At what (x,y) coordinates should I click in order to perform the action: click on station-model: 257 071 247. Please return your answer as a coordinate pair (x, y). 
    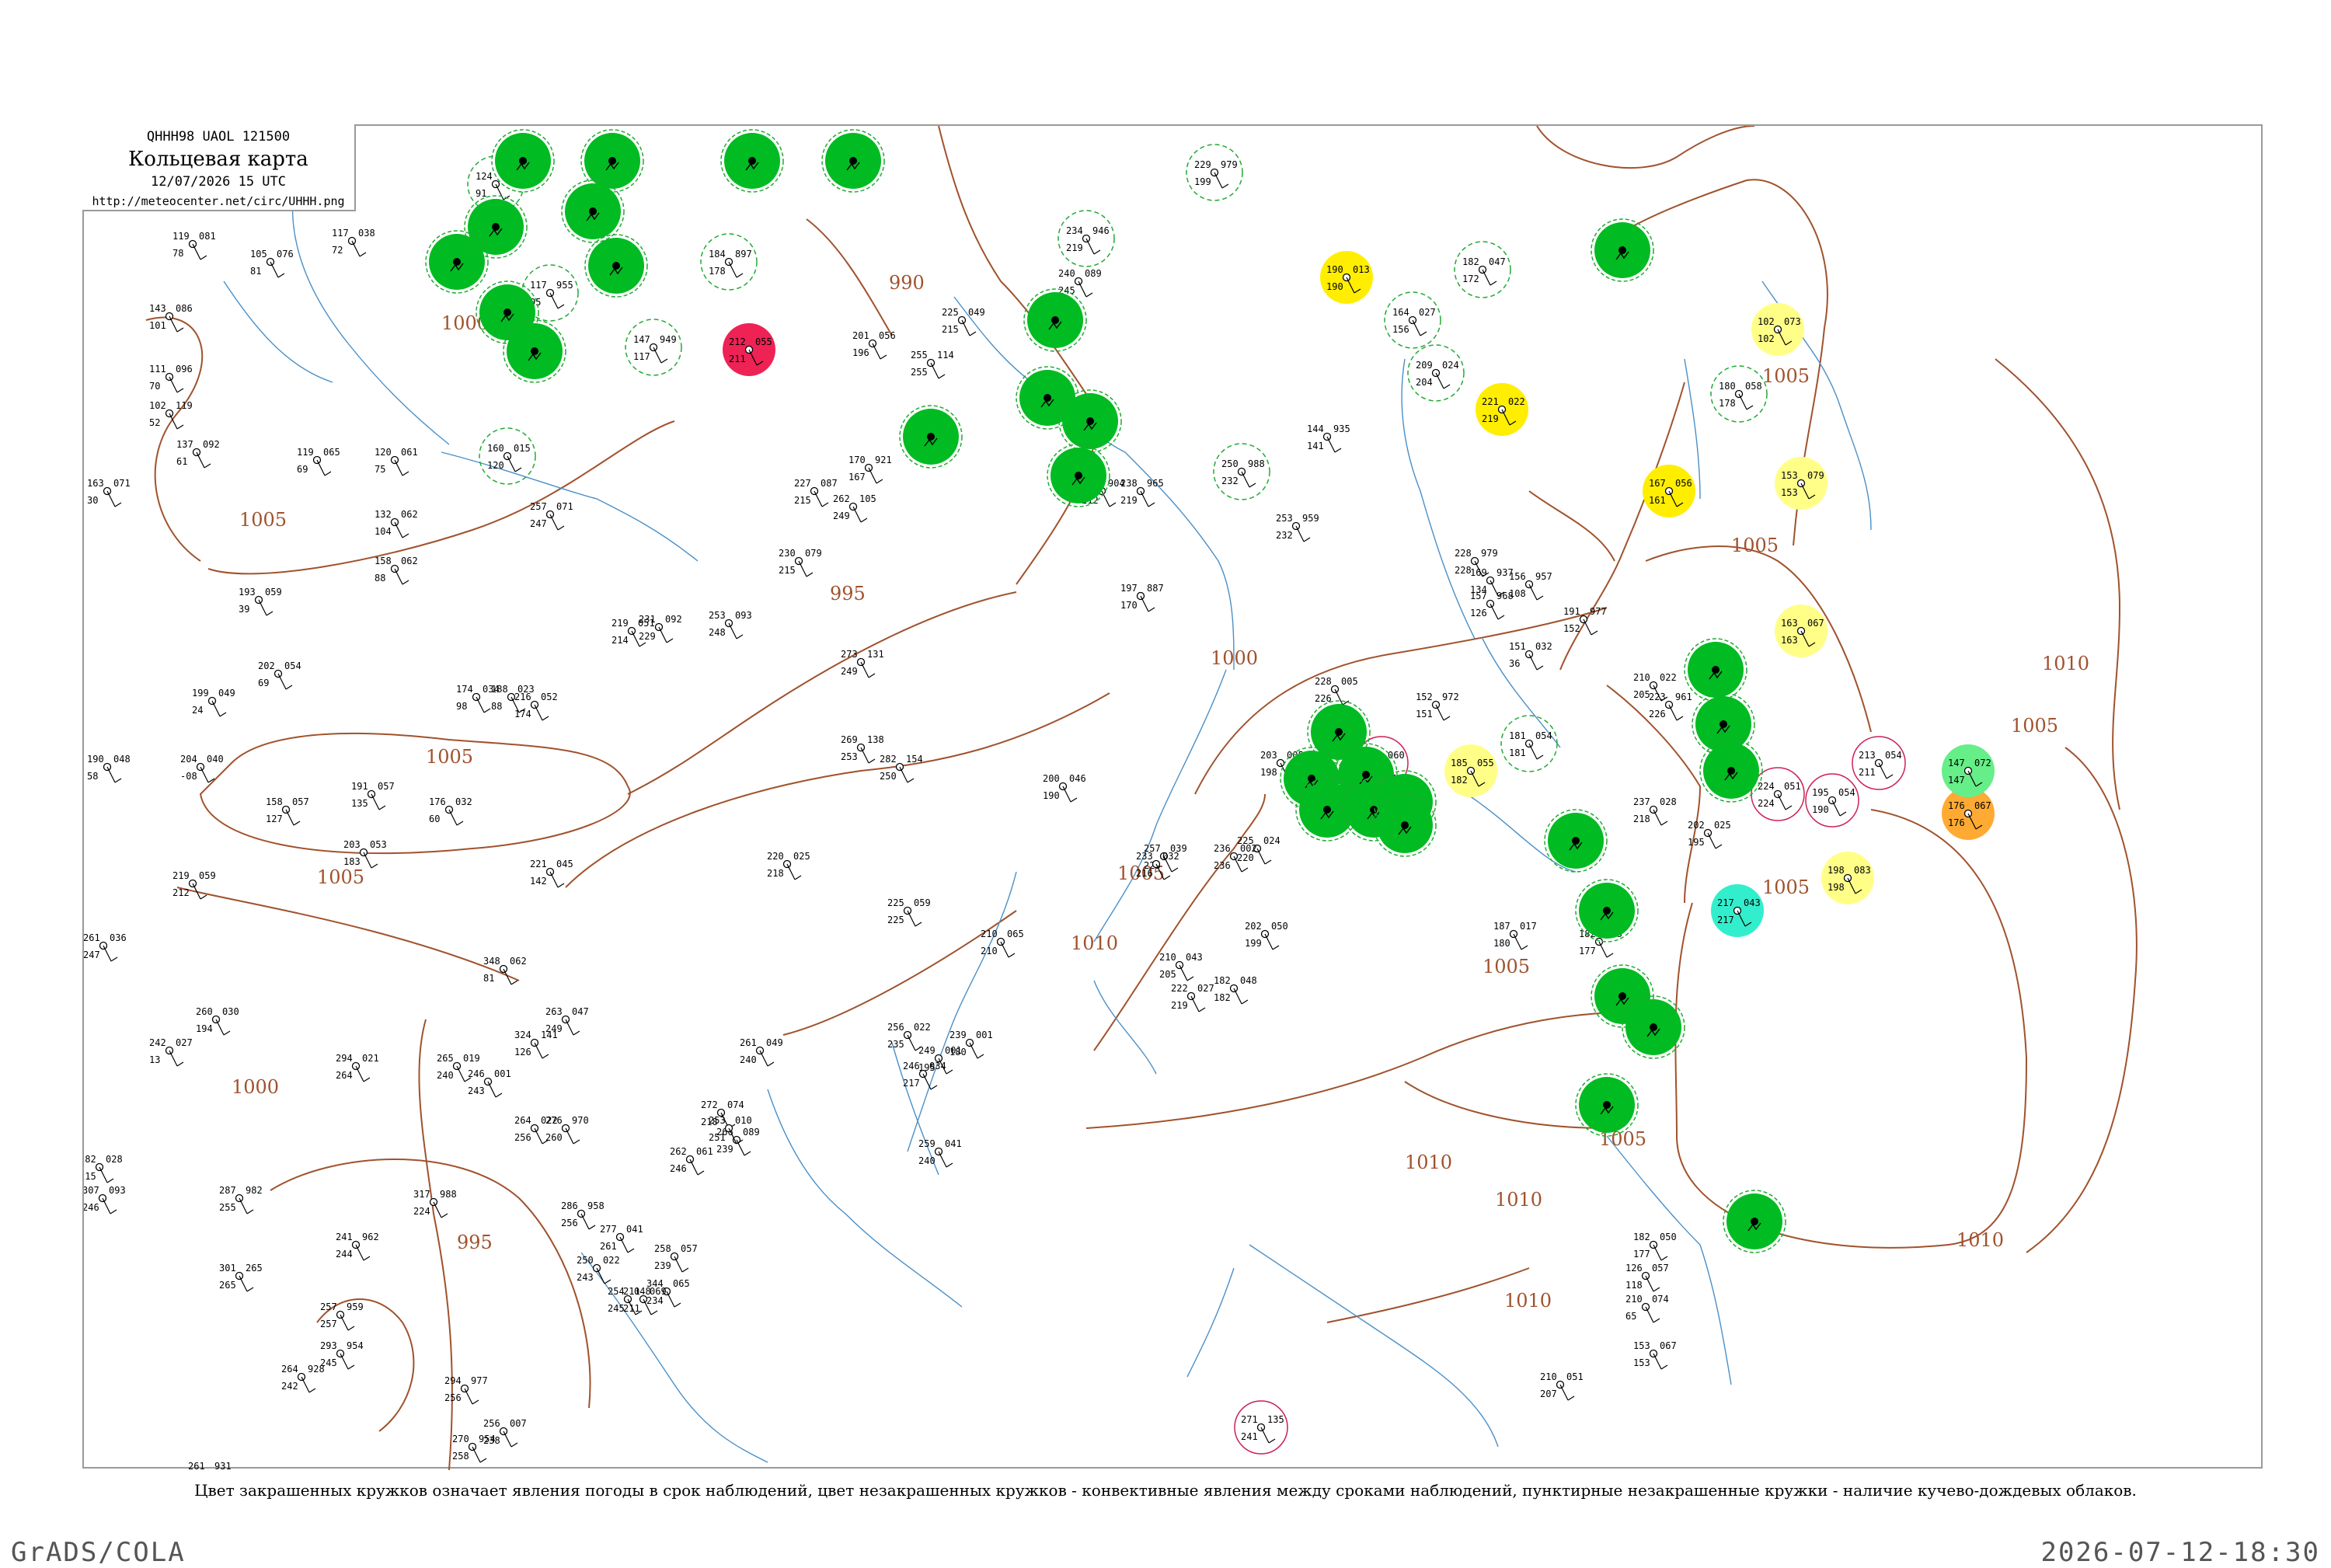
    Looking at the image, I should click on (551, 516).